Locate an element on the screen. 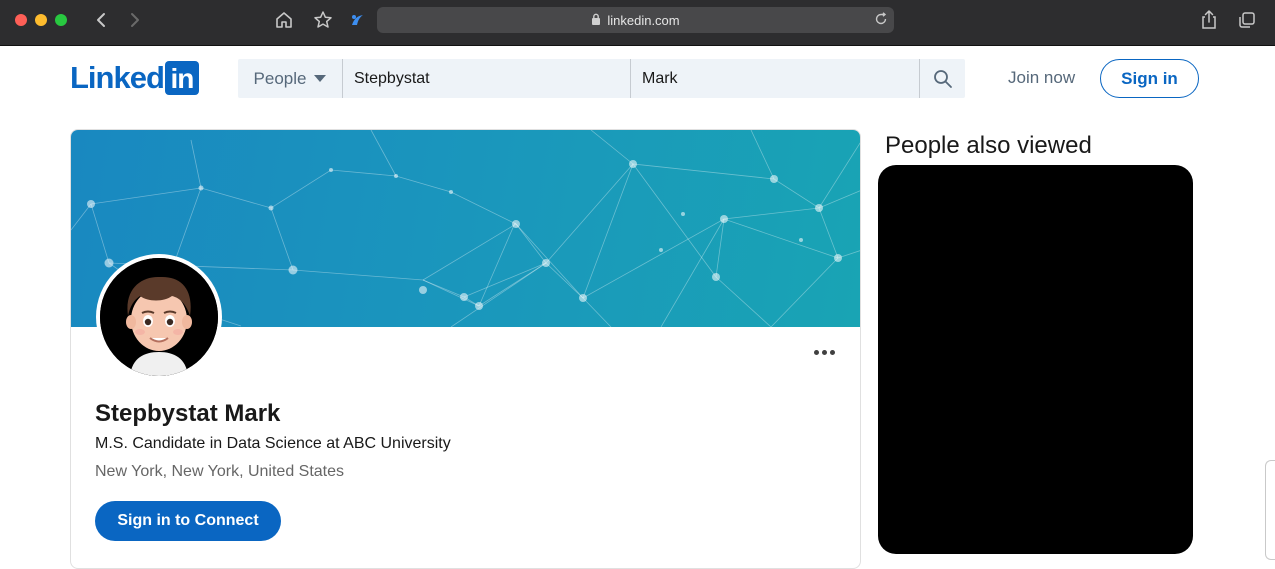 Image resolution: width=1275 pixels, height=569 pixels. more-options-button is located at coordinates (824, 352).